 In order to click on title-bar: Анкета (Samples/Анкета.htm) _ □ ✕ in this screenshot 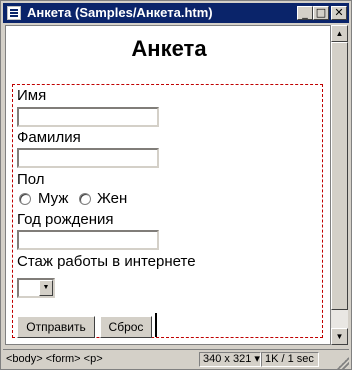, I will do `click(176, 13)`.